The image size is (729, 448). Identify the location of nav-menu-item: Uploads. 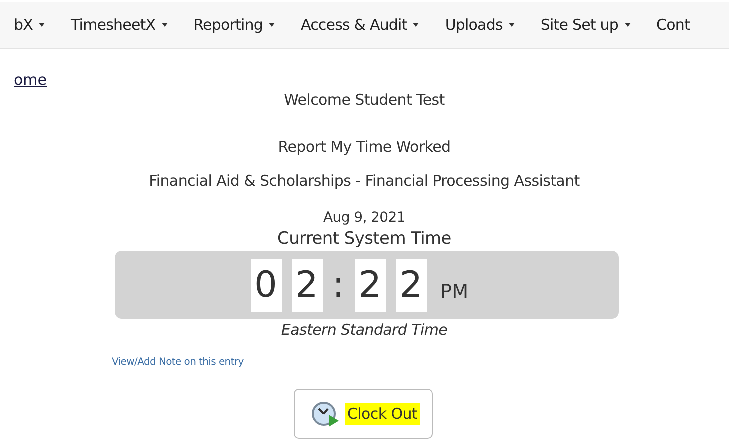
(480, 25).